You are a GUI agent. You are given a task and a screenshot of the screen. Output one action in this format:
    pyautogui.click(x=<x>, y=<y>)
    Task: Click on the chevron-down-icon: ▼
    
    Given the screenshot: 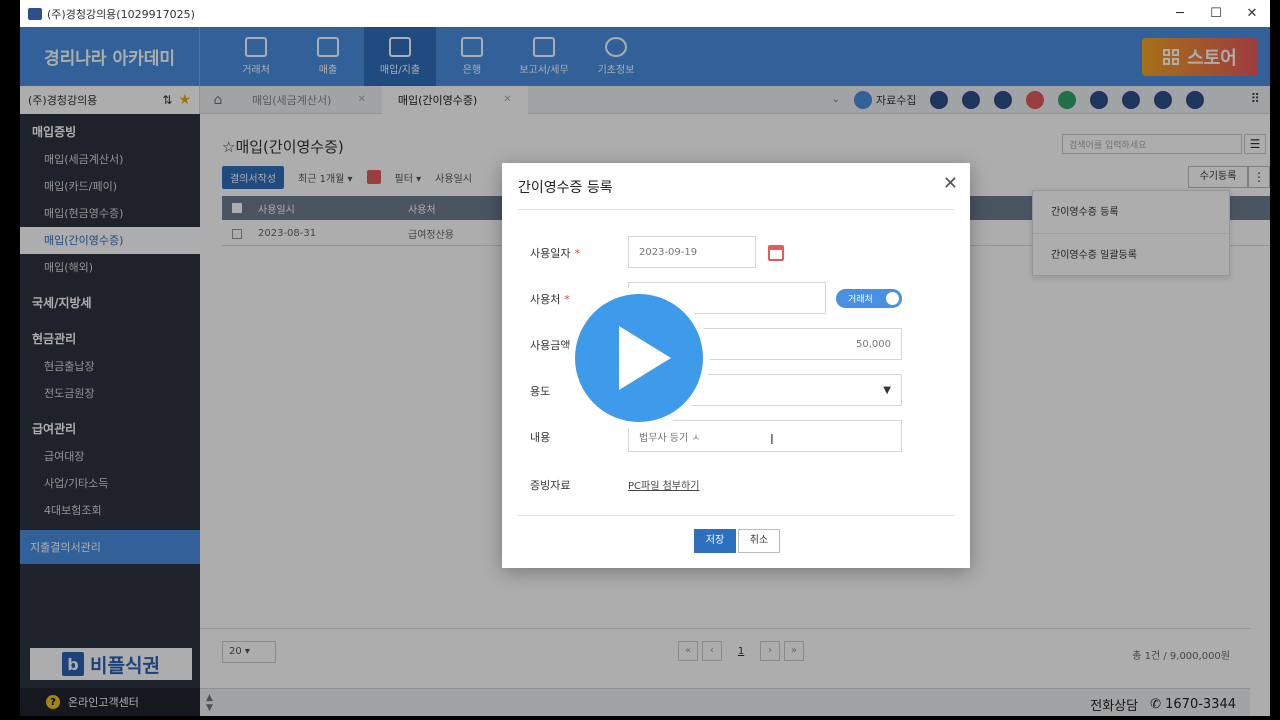 What is the action you would take?
    pyautogui.click(x=887, y=390)
    